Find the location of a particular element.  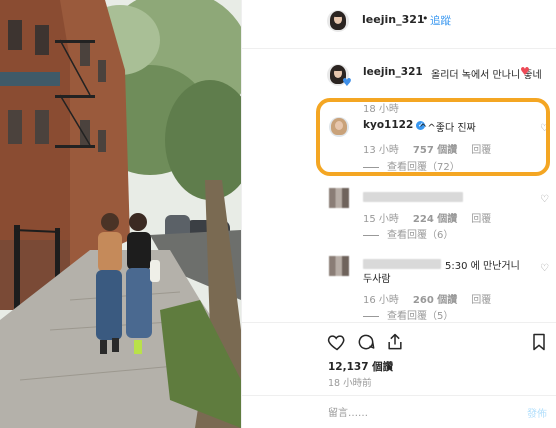

comment-text-line2: 두사람 is located at coordinates (377, 279).